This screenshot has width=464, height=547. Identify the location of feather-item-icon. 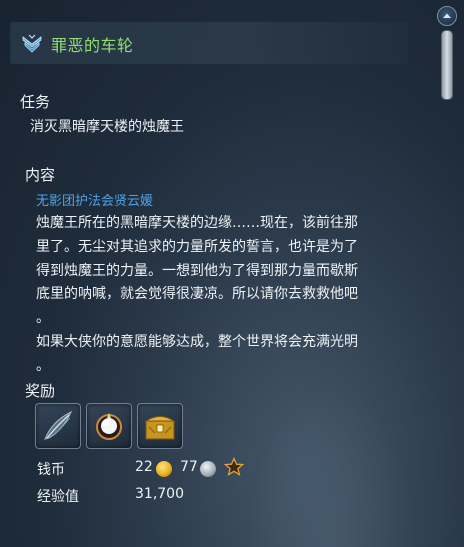
(58, 425).